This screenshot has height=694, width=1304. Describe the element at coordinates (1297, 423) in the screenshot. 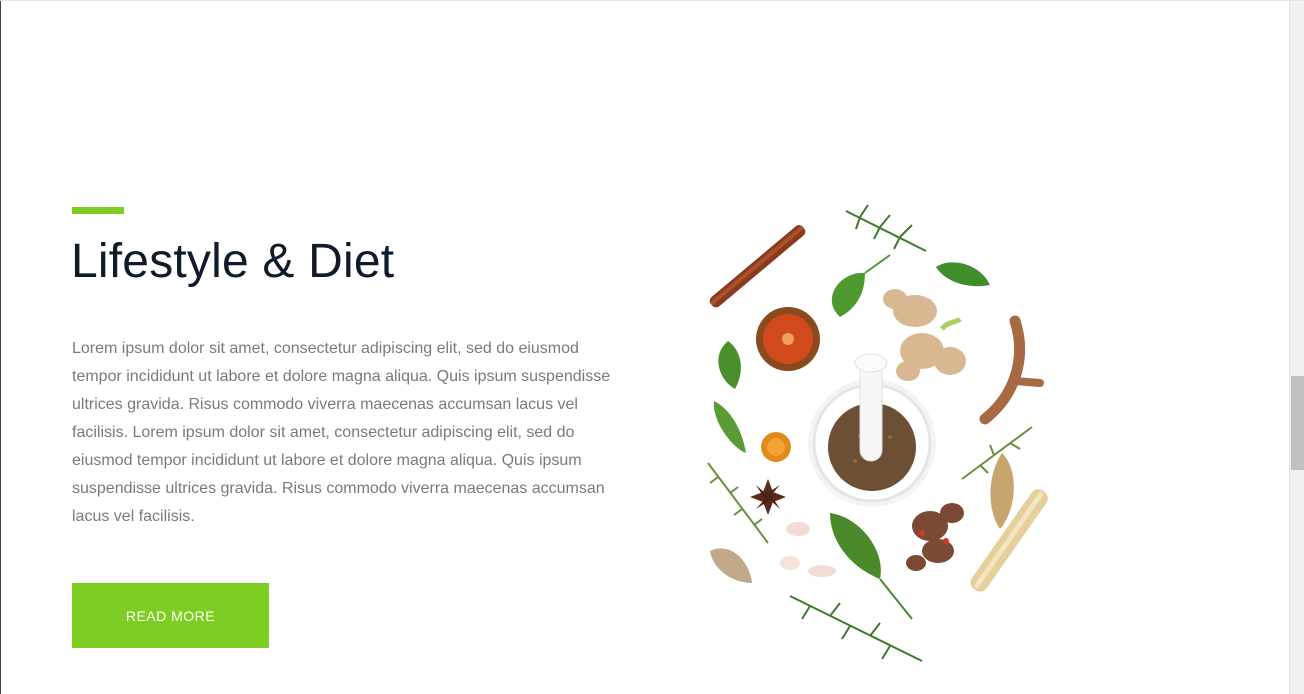

I see `scrollbar-thumb` at that location.